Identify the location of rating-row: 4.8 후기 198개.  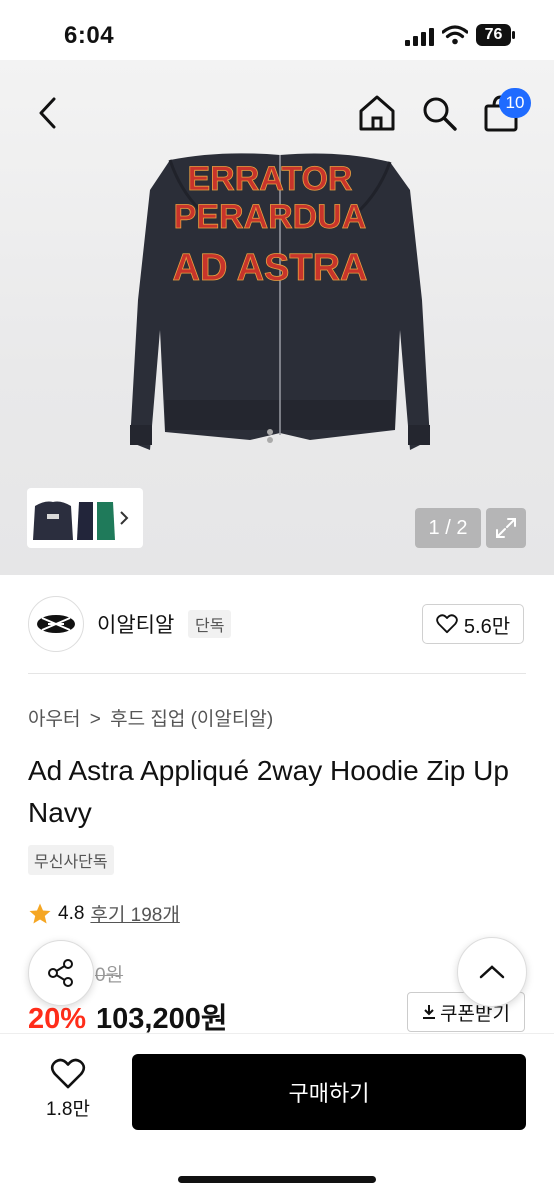
(104, 913).